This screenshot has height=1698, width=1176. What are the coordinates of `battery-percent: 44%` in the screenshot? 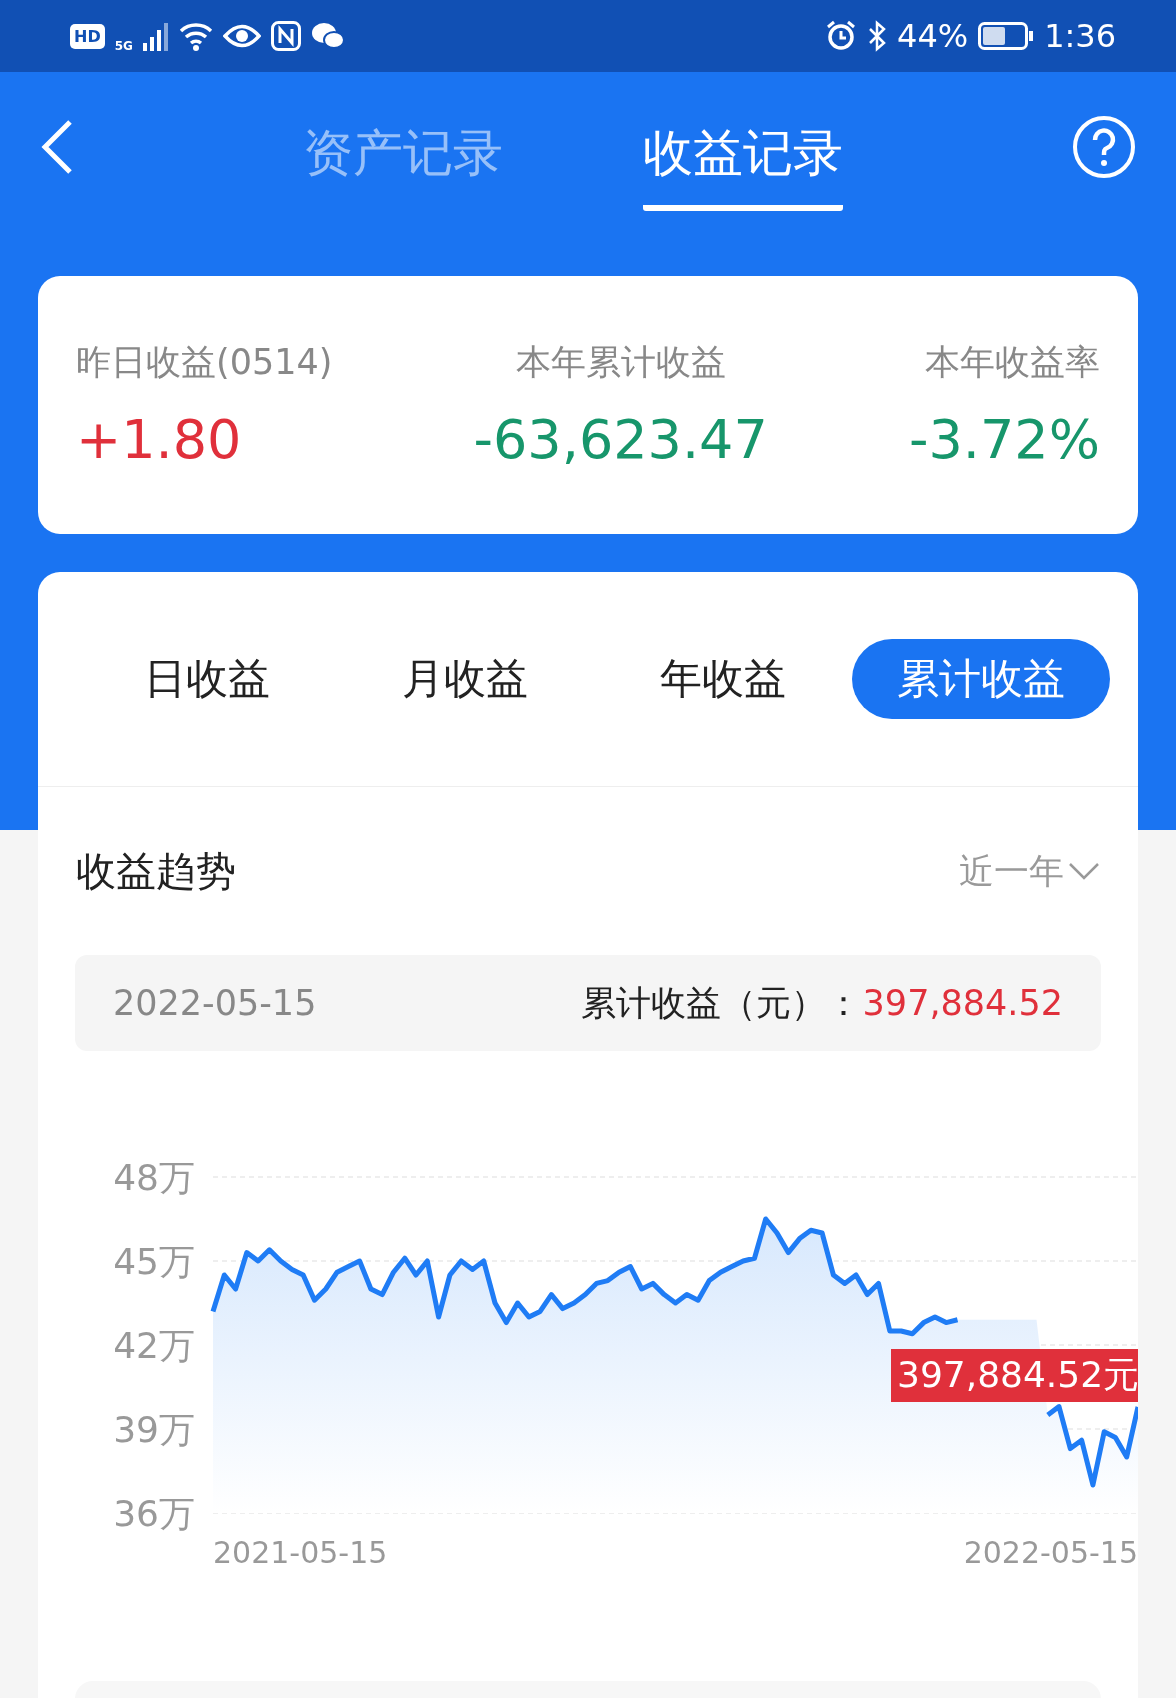 It's located at (933, 36).